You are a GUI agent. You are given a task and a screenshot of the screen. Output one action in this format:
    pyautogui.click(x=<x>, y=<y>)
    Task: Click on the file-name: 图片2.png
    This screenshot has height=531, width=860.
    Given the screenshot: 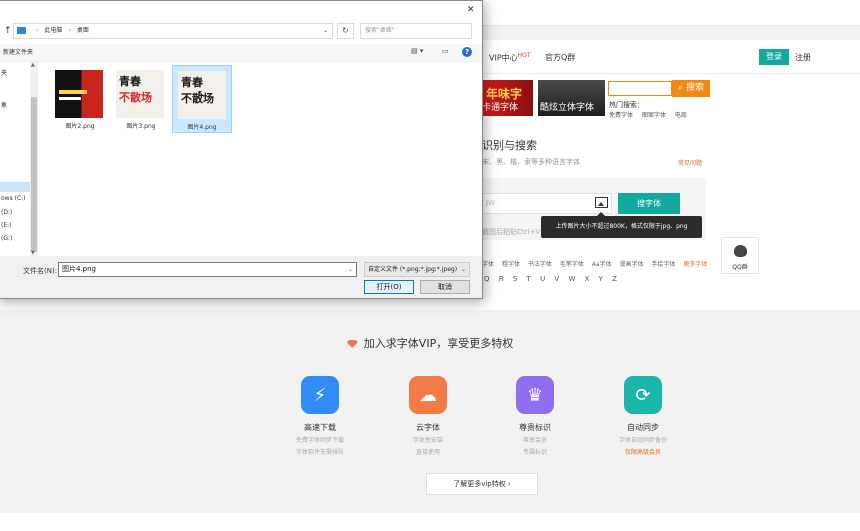 What is the action you would take?
    pyautogui.click(x=80, y=126)
    